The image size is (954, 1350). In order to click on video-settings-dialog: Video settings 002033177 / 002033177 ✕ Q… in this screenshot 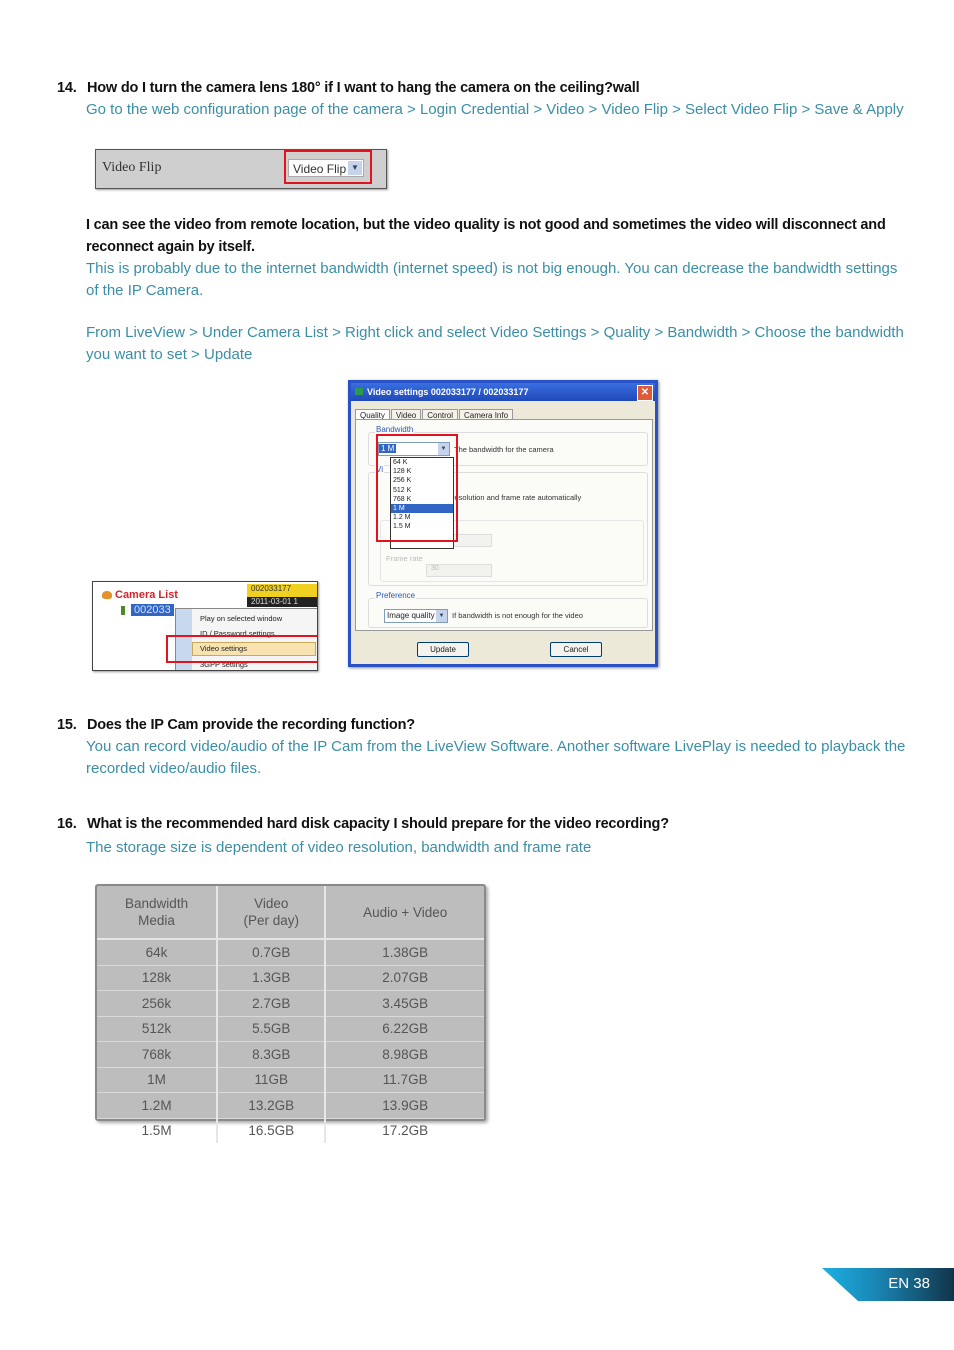, I will do `click(503, 523)`.